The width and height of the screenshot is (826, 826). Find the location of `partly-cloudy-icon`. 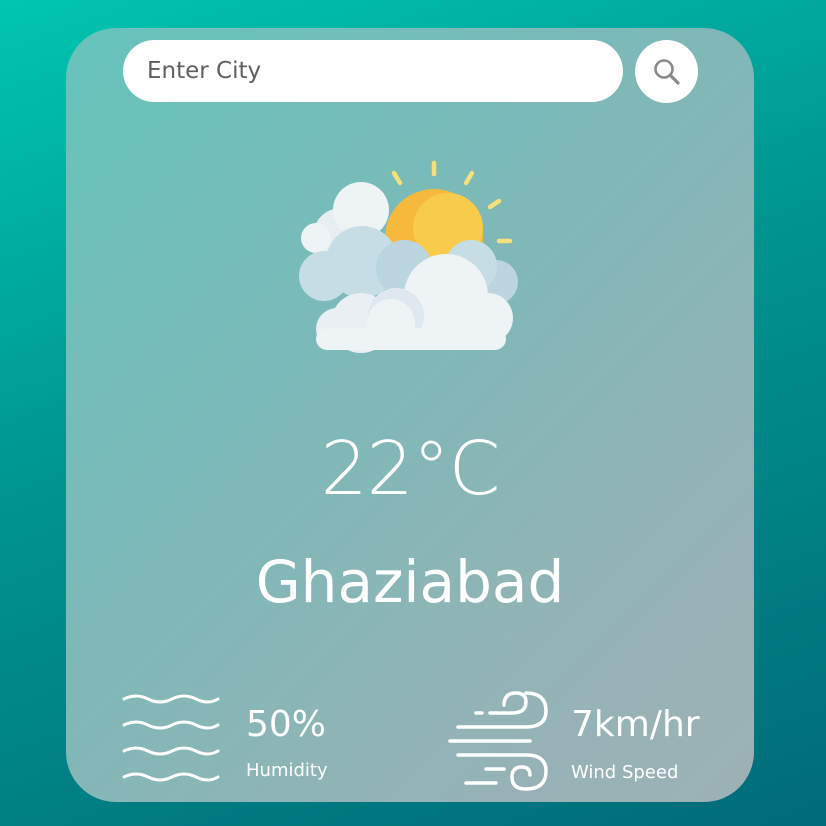

partly-cloudy-icon is located at coordinates (408, 256).